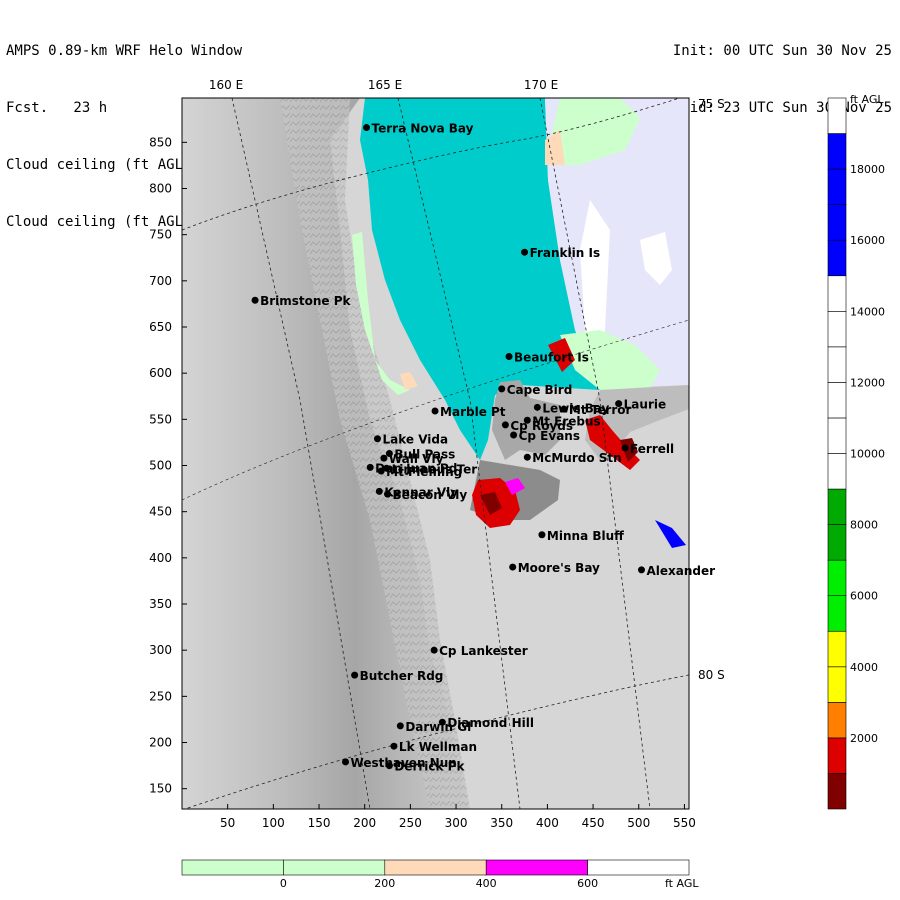  Describe the element at coordinates (486, 883) in the screenshot. I see `colorbar-bottom-label: 400` at that location.